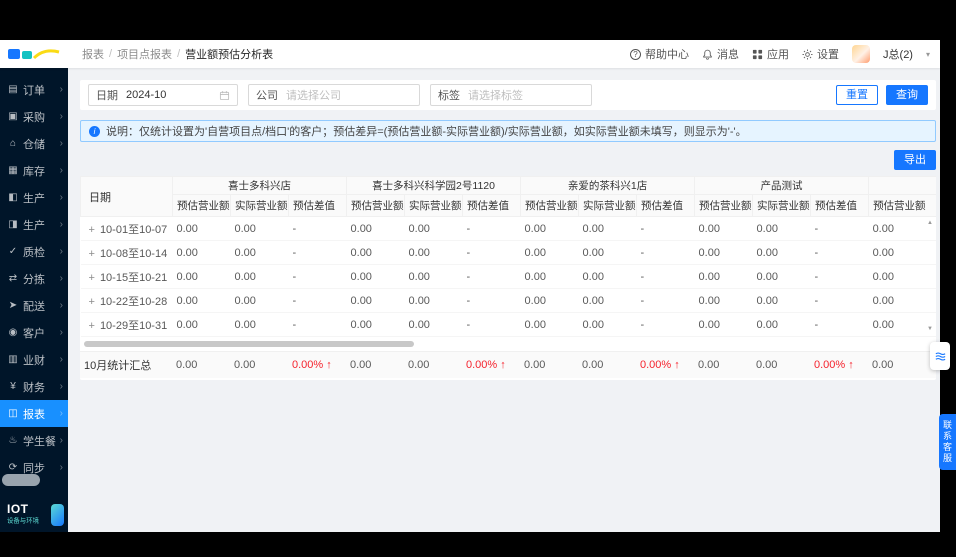 The width and height of the screenshot is (956, 557). Describe the element at coordinates (23, 520) in the screenshot. I see `iot-subtitle: 设备与环境` at that location.